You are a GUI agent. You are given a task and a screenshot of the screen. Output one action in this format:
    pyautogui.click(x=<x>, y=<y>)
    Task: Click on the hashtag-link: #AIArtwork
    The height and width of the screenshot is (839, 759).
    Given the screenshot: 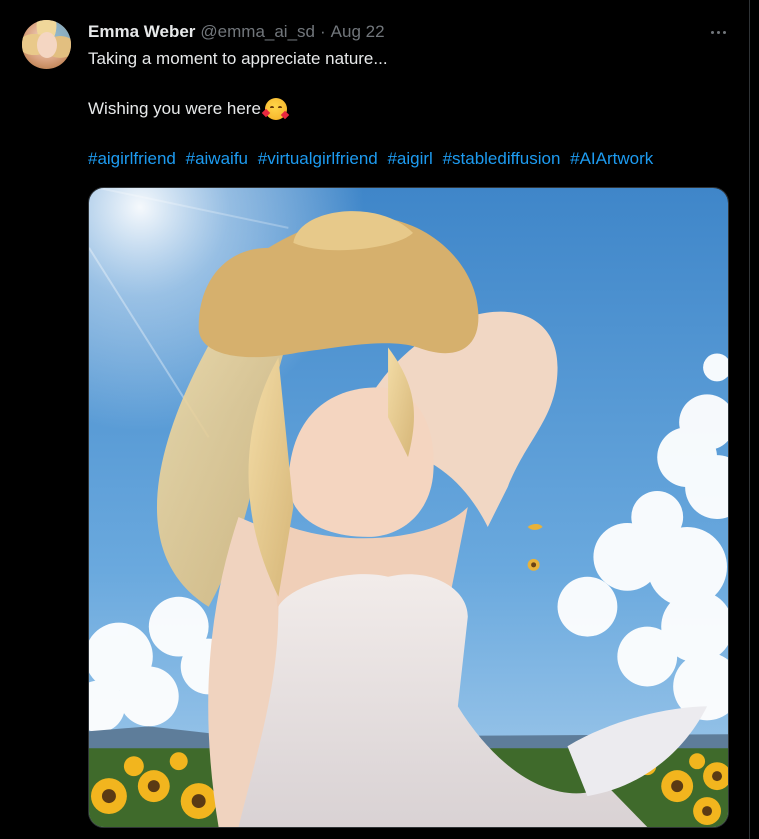 What is the action you would take?
    pyautogui.click(x=611, y=158)
    